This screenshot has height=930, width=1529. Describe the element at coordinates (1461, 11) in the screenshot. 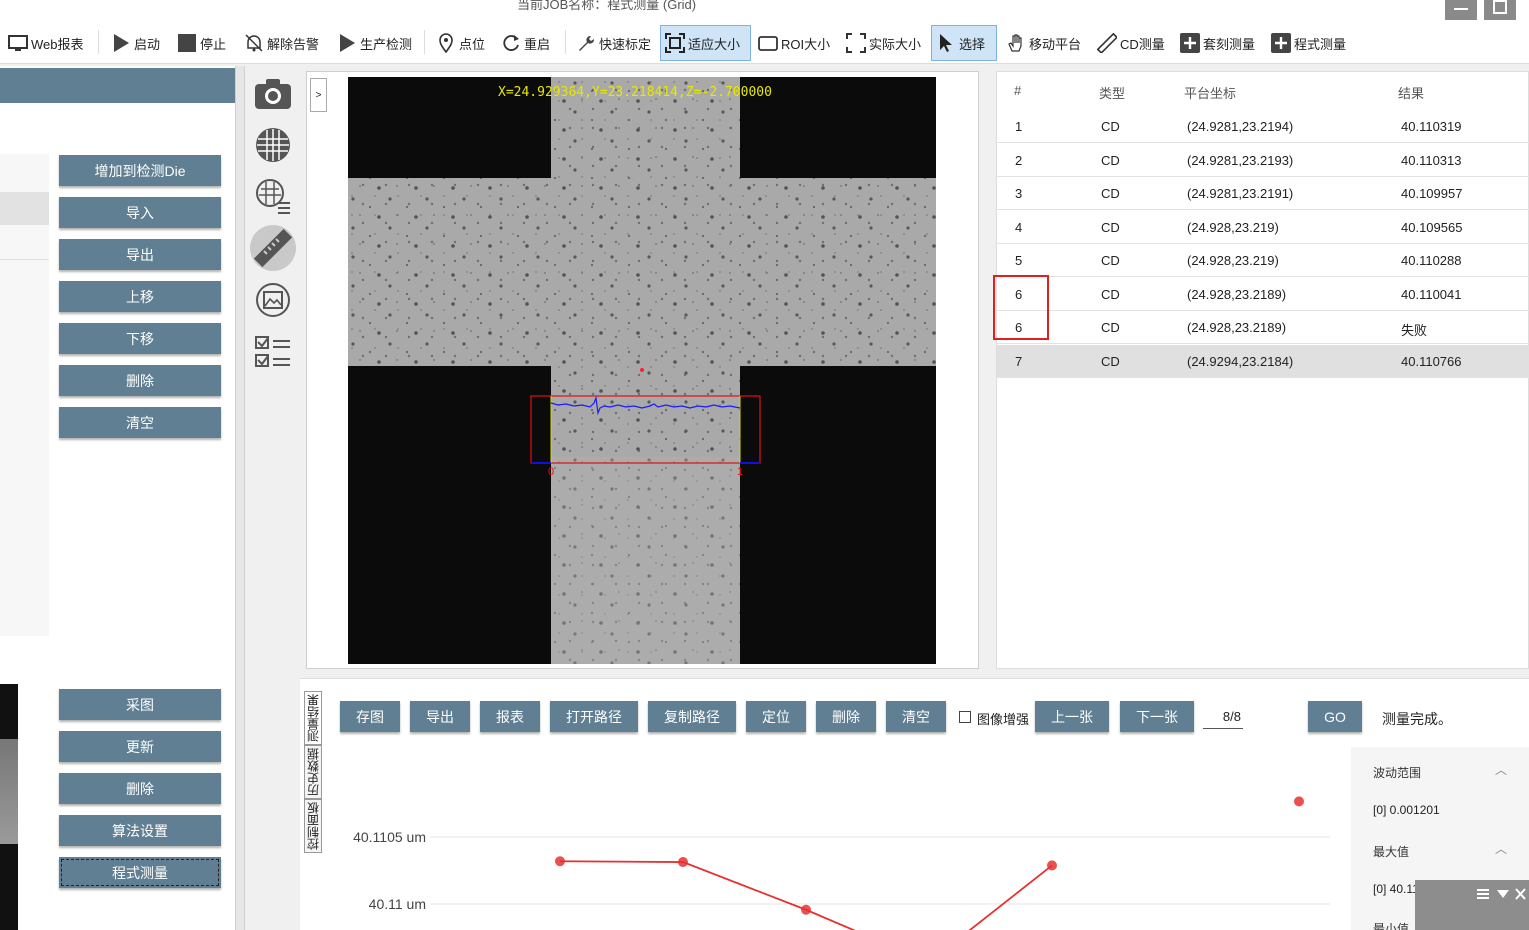

I see `minimize-button` at that location.